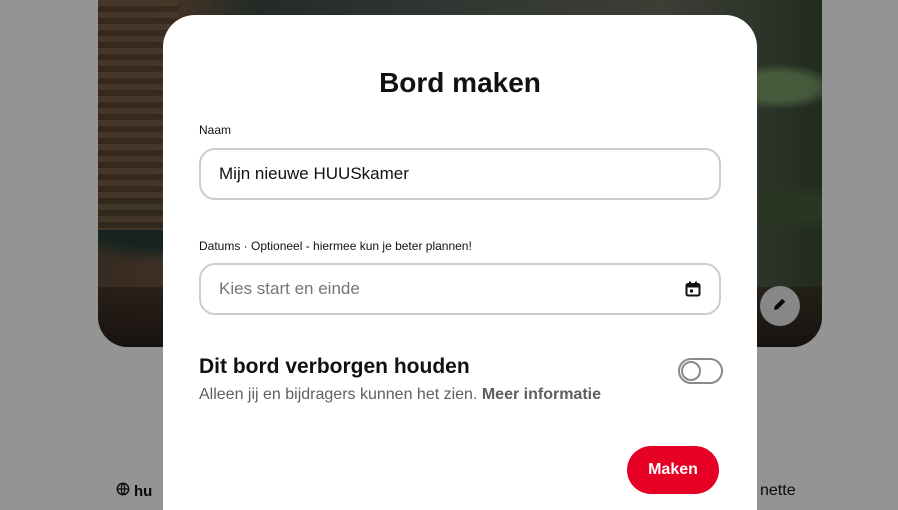 Image resolution: width=898 pixels, height=510 pixels. Describe the element at coordinates (460, 174) in the screenshot. I see `board-name-input: Mijn nieuwe HUUSkamer` at that location.